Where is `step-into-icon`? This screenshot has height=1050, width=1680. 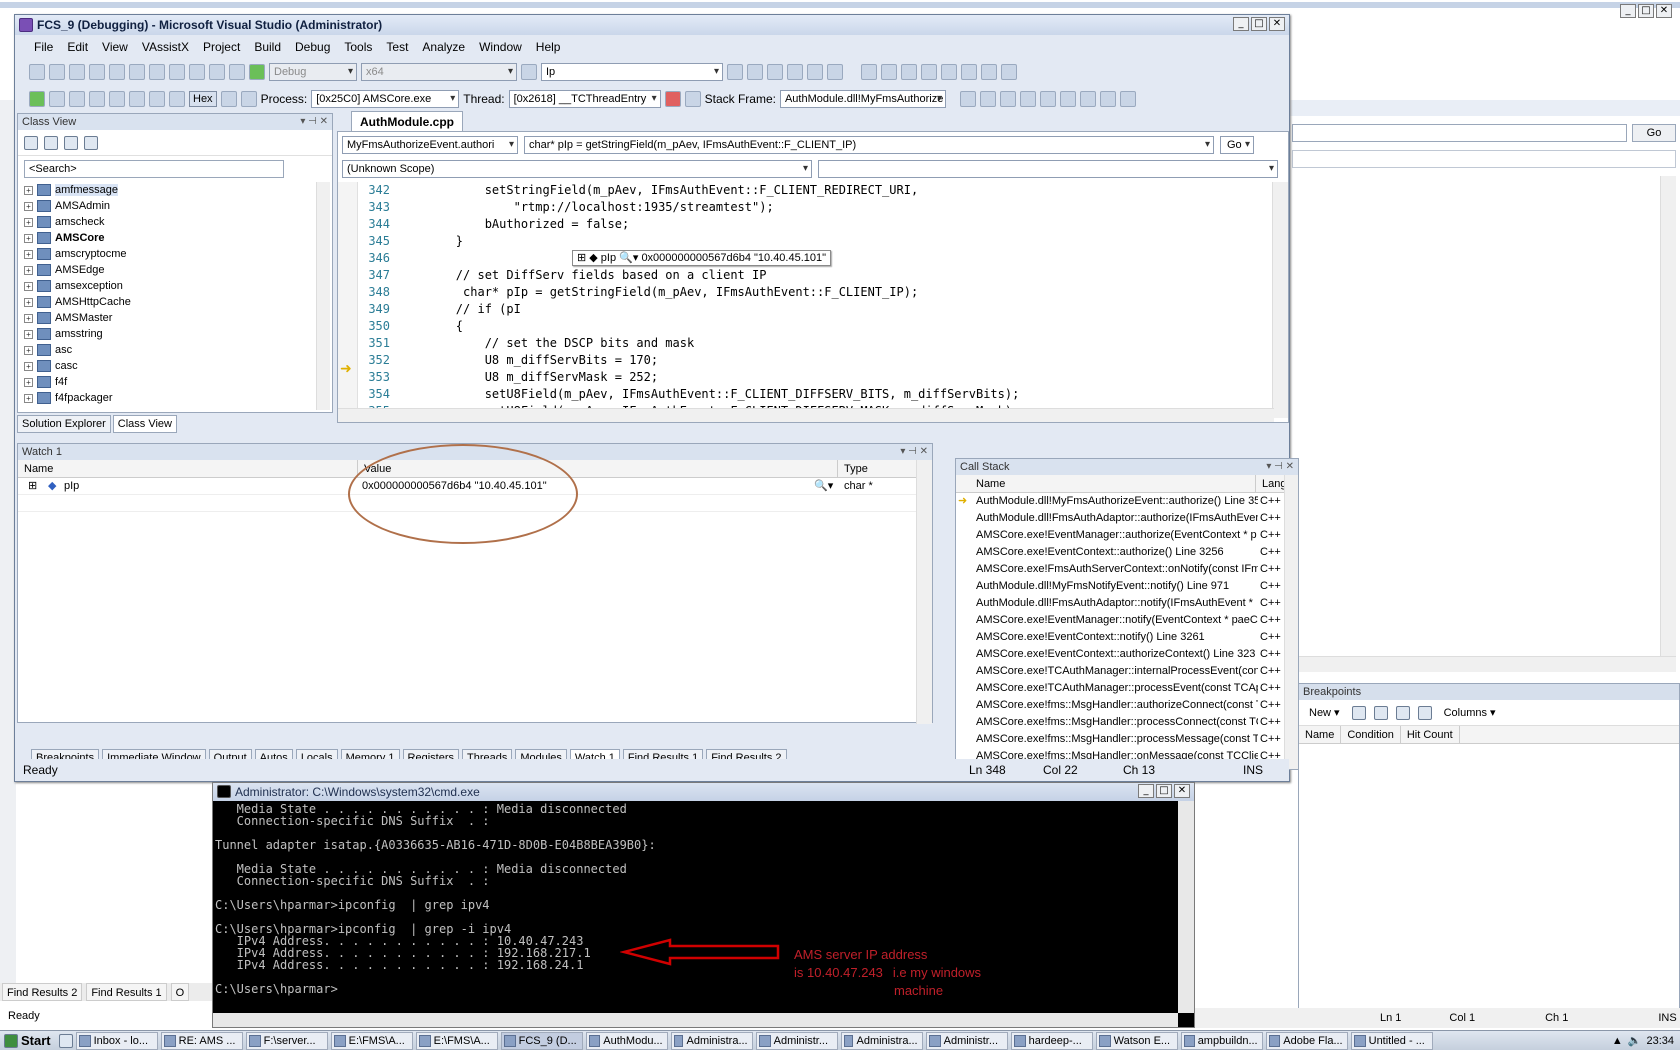
step-into-icon is located at coordinates (137, 99).